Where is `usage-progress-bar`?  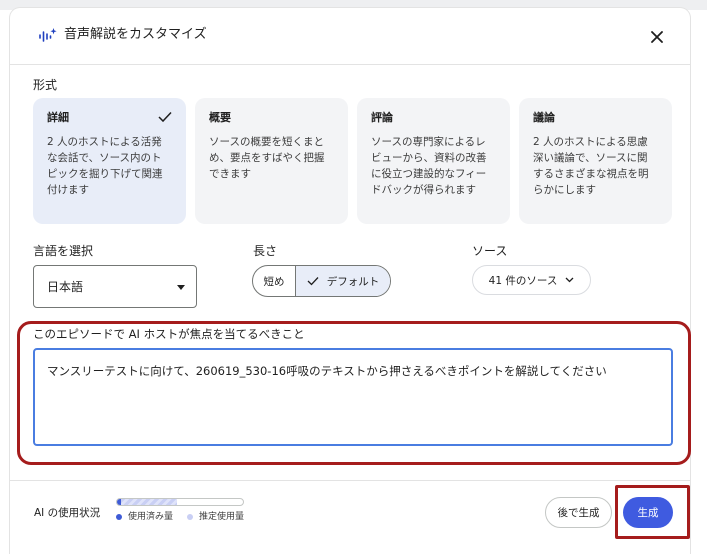 usage-progress-bar is located at coordinates (180, 502).